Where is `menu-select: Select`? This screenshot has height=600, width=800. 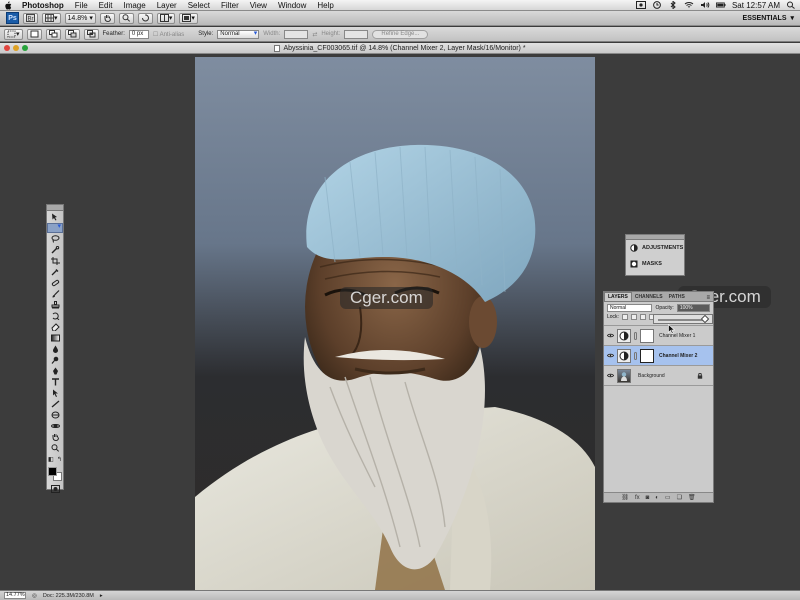 menu-select: Select is located at coordinates (199, 5).